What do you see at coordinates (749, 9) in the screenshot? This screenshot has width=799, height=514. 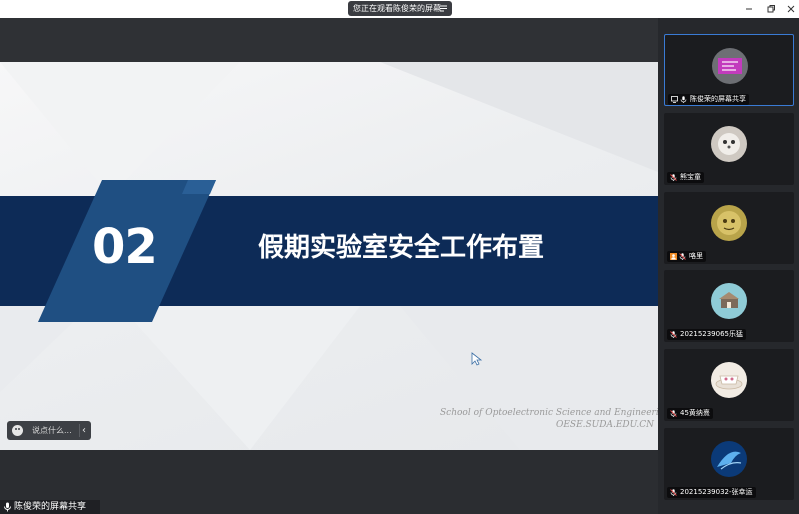 I see `minimize-icon` at bounding box center [749, 9].